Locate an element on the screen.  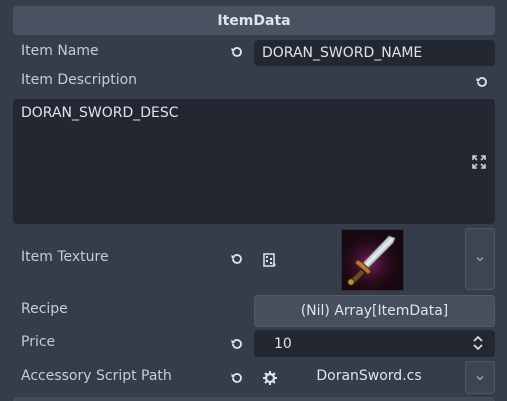
texture-resource-icon is located at coordinates (270, 260).